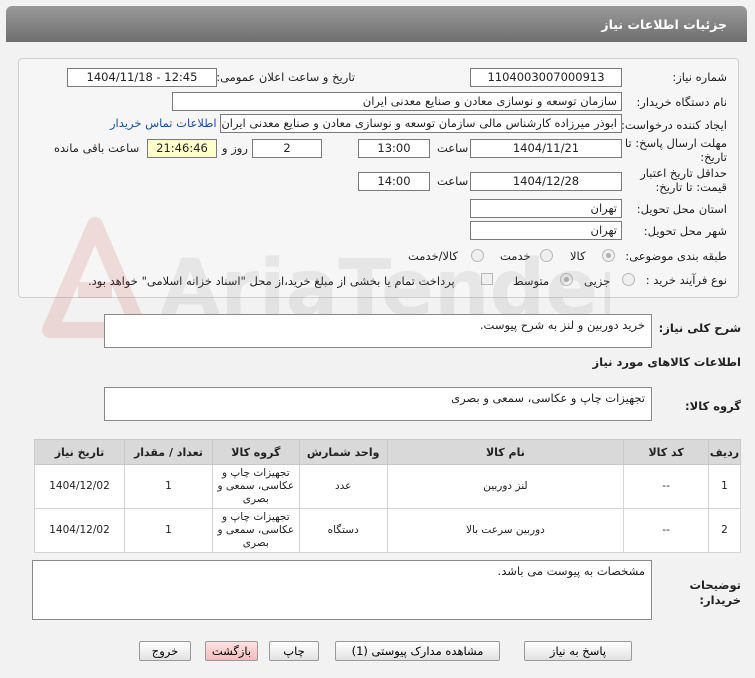 This screenshot has height=678, width=755. What do you see at coordinates (715, 592) in the screenshot?
I see `buyer-notes-label: توضیحات خریدار:` at bounding box center [715, 592].